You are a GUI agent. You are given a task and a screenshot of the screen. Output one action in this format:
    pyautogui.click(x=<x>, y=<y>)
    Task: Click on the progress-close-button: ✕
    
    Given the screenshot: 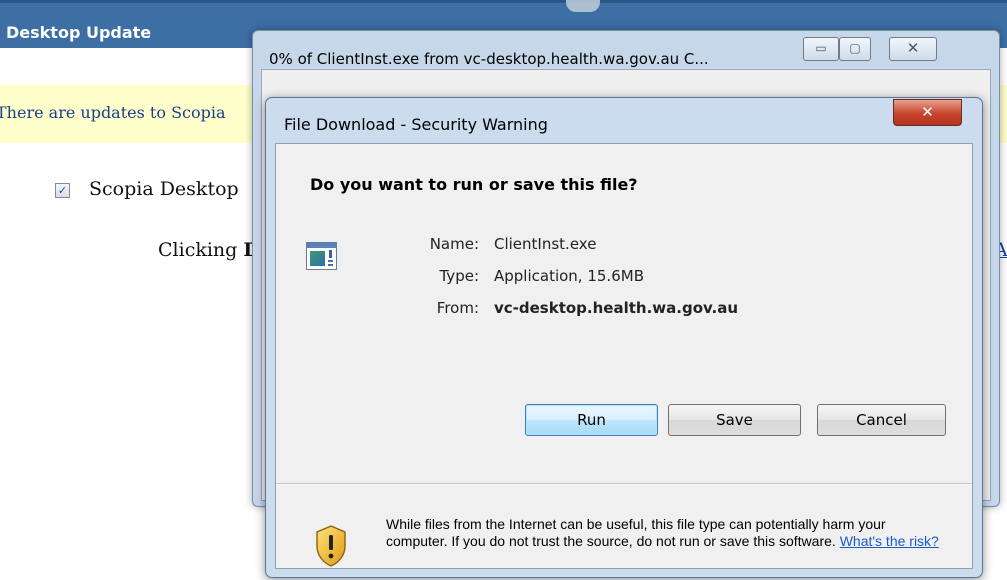 What is the action you would take?
    pyautogui.click(x=913, y=49)
    